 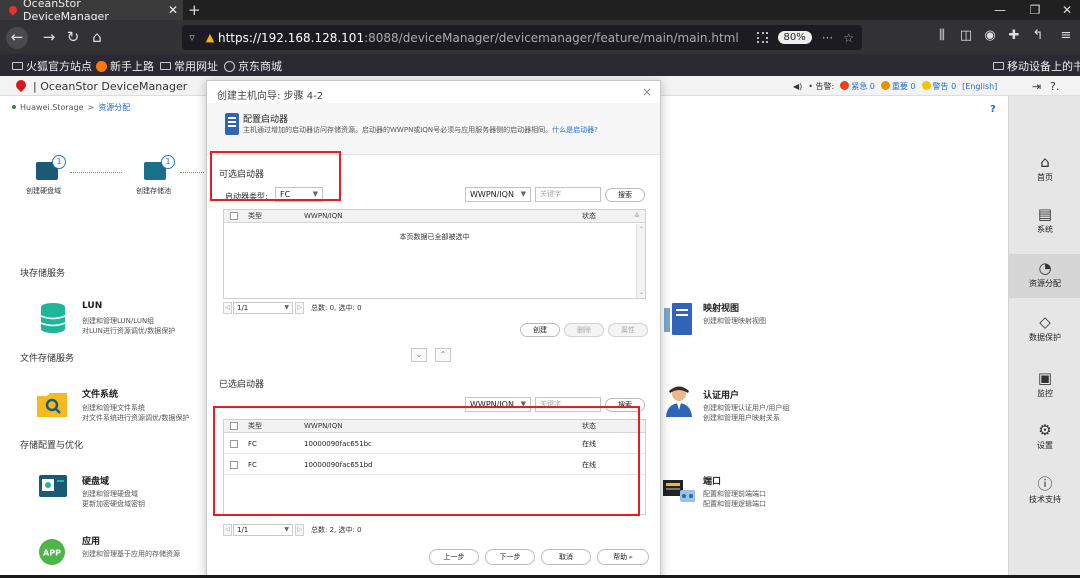 What do you see at coordinates (1044, 494) in the screenshot?
I see `sidebar-item-support: ⓘ 技术支持` at bounding box center [1044, 494].